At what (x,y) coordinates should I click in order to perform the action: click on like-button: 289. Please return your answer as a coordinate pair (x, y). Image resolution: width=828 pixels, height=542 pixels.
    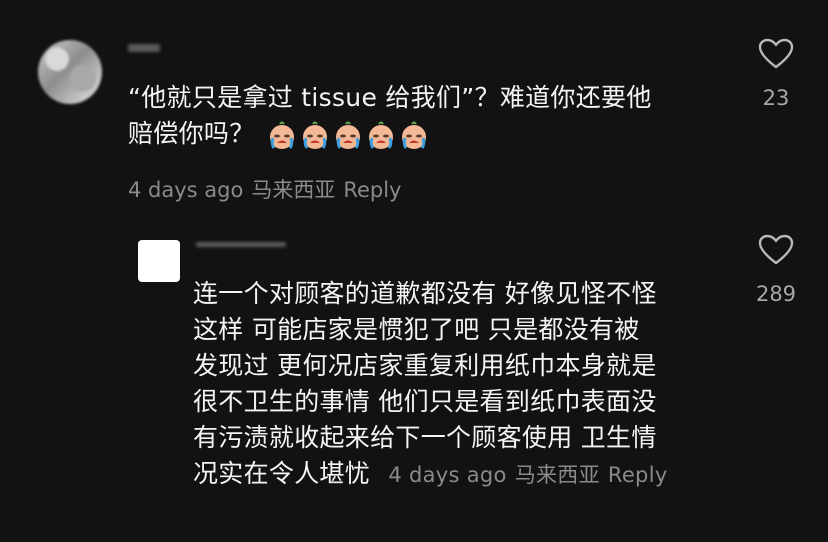
    Looking at the image, I should click on (776, 270).